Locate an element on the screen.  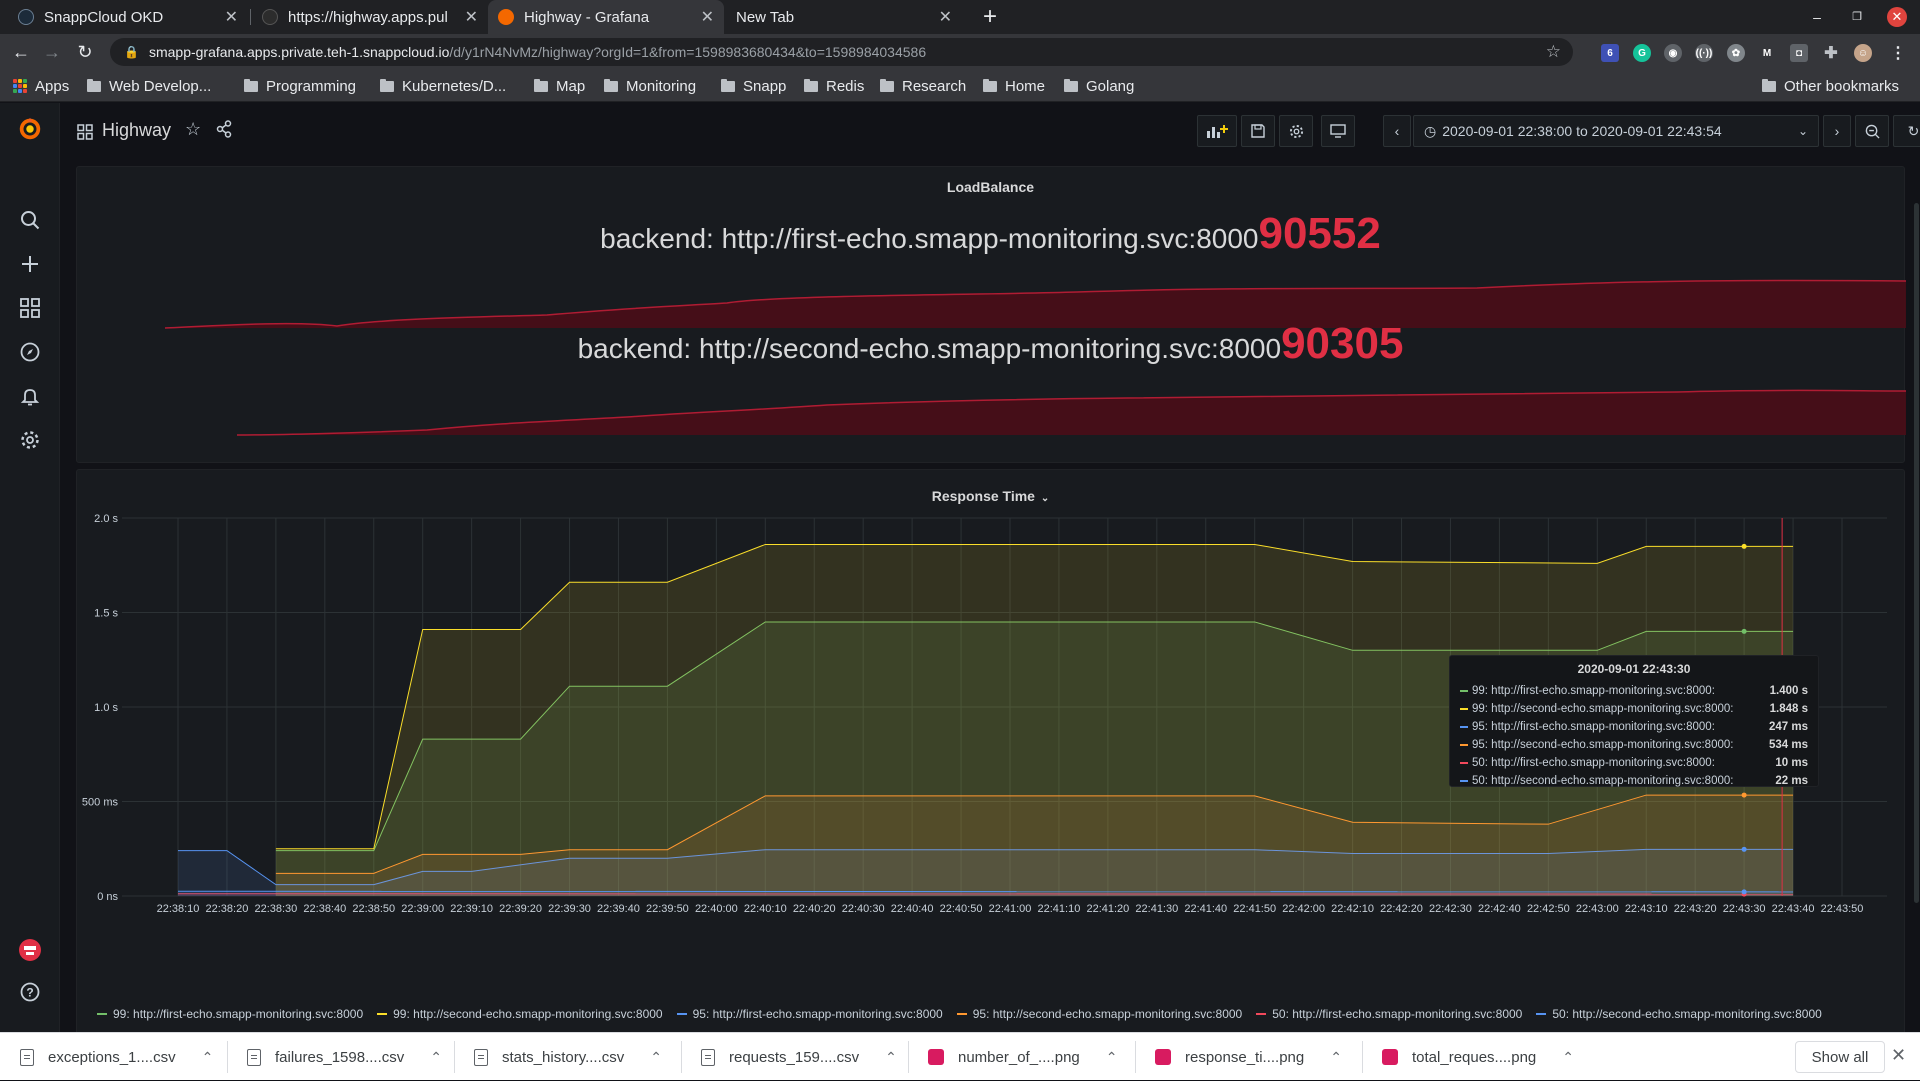
m-extension-icon: M is located at coordinates (1767, 53).